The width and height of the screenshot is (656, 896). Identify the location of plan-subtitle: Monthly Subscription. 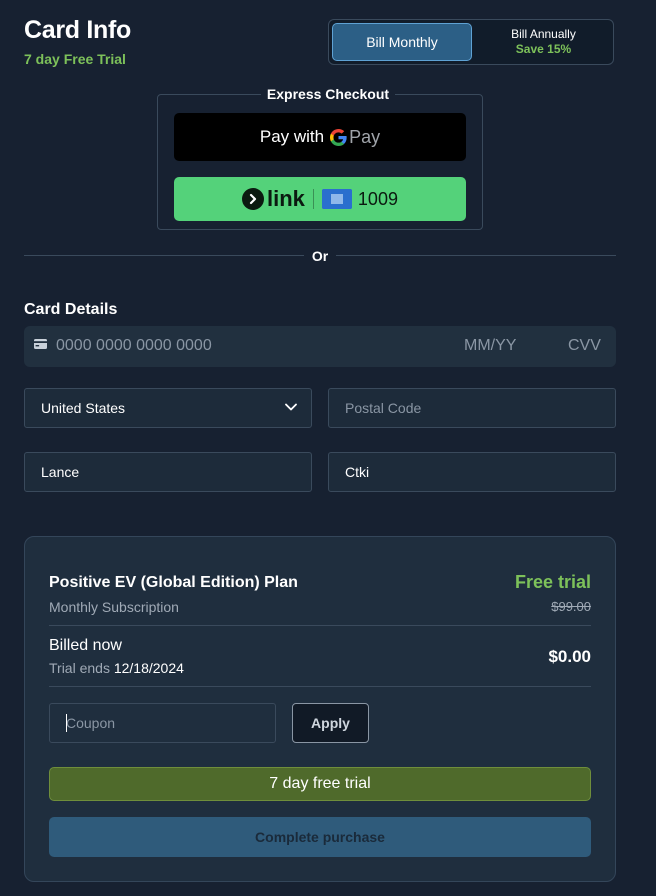
(114, 607).